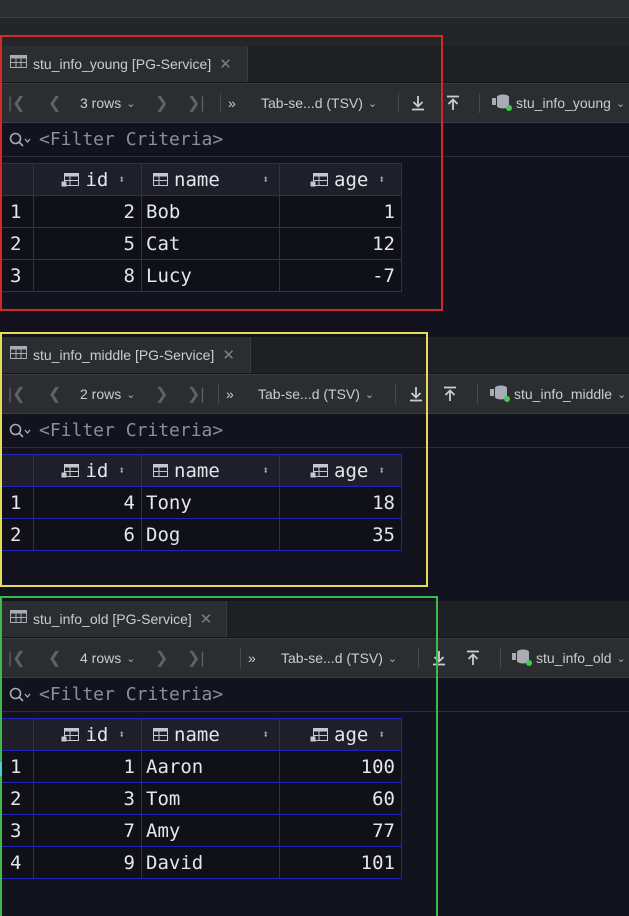 The height and width of the screenshot is (916, 629). I want to click on cell-id: 7, so click(87, 830).